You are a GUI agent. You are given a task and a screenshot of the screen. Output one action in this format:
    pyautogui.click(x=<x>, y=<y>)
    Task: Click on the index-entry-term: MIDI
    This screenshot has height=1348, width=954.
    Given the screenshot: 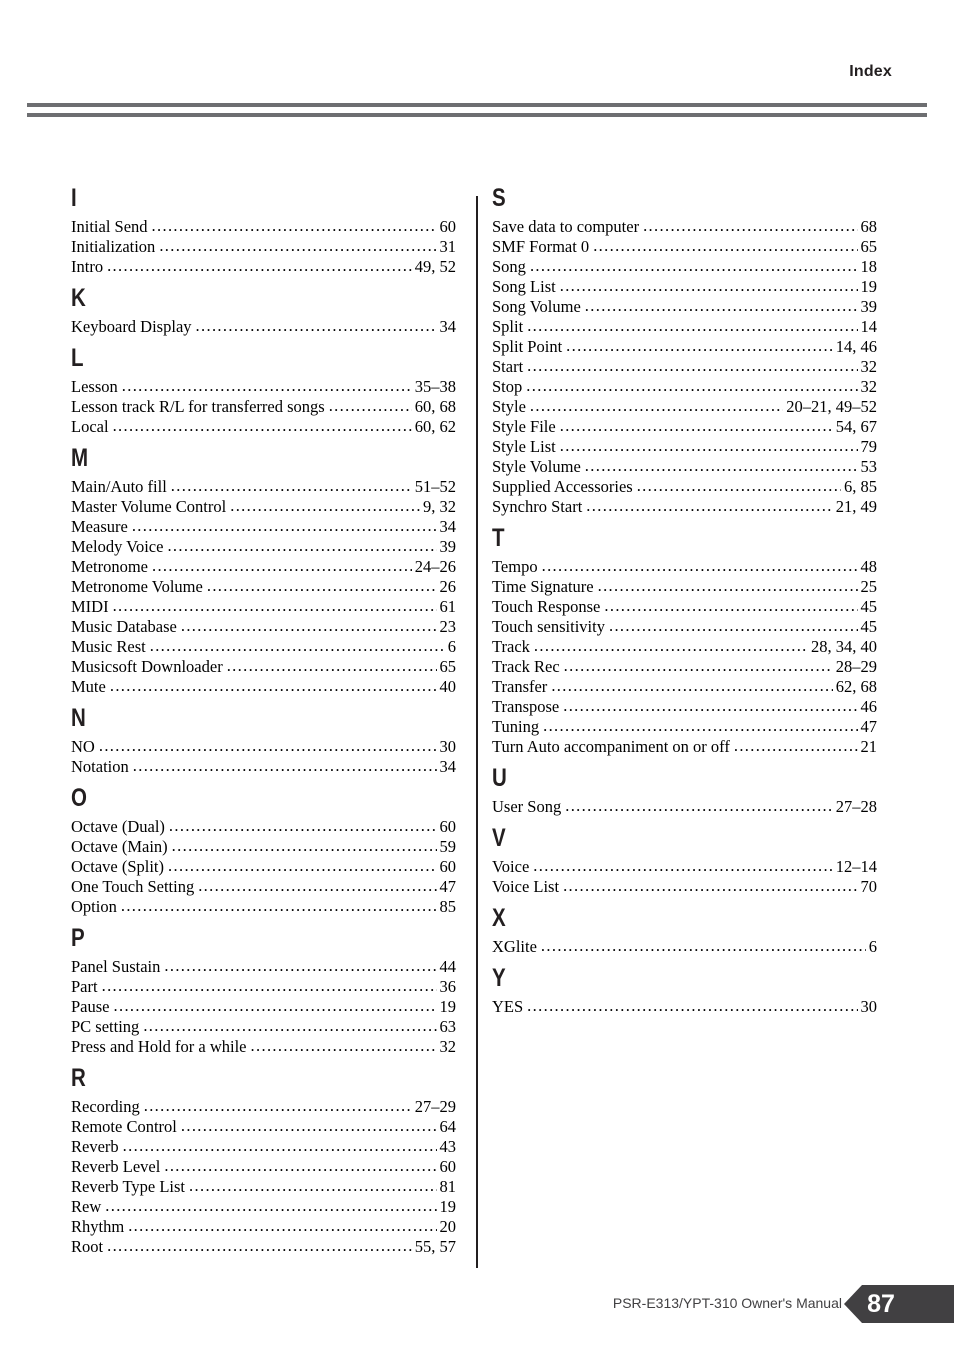 What is the action you would take?
    pyautogui.click(x=90, y=606)
    